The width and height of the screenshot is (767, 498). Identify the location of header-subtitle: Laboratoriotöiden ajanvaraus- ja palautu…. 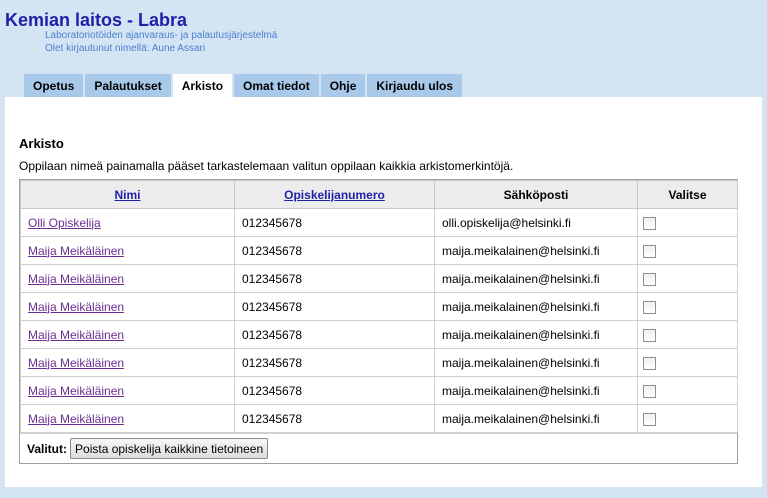
(161, 42).